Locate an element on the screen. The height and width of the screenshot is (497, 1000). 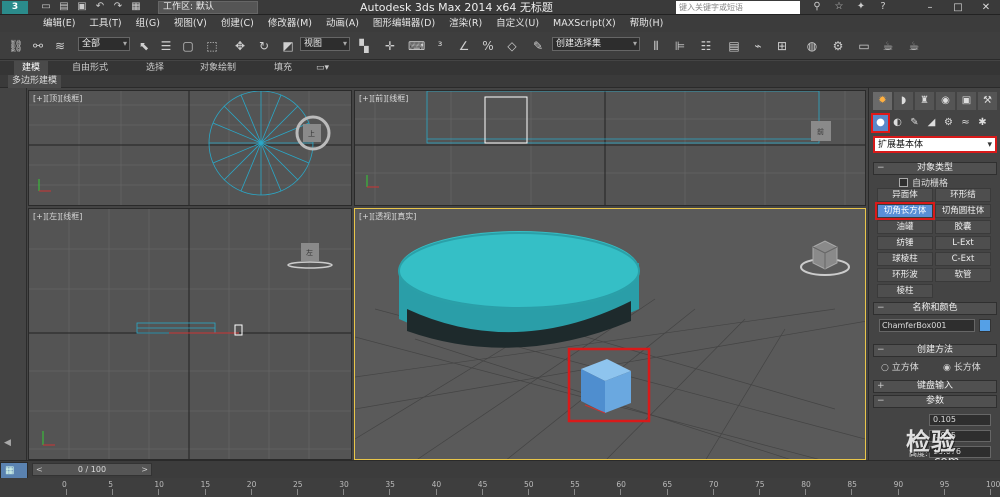
viewcube-left-face: 左 is located at coordinates (309, 252).